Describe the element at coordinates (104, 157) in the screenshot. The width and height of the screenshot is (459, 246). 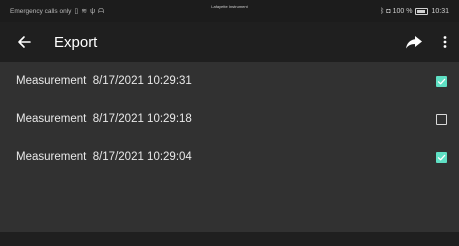
I see `measurement-label: Measurement 8/17/2021 10:29:04` at that location.